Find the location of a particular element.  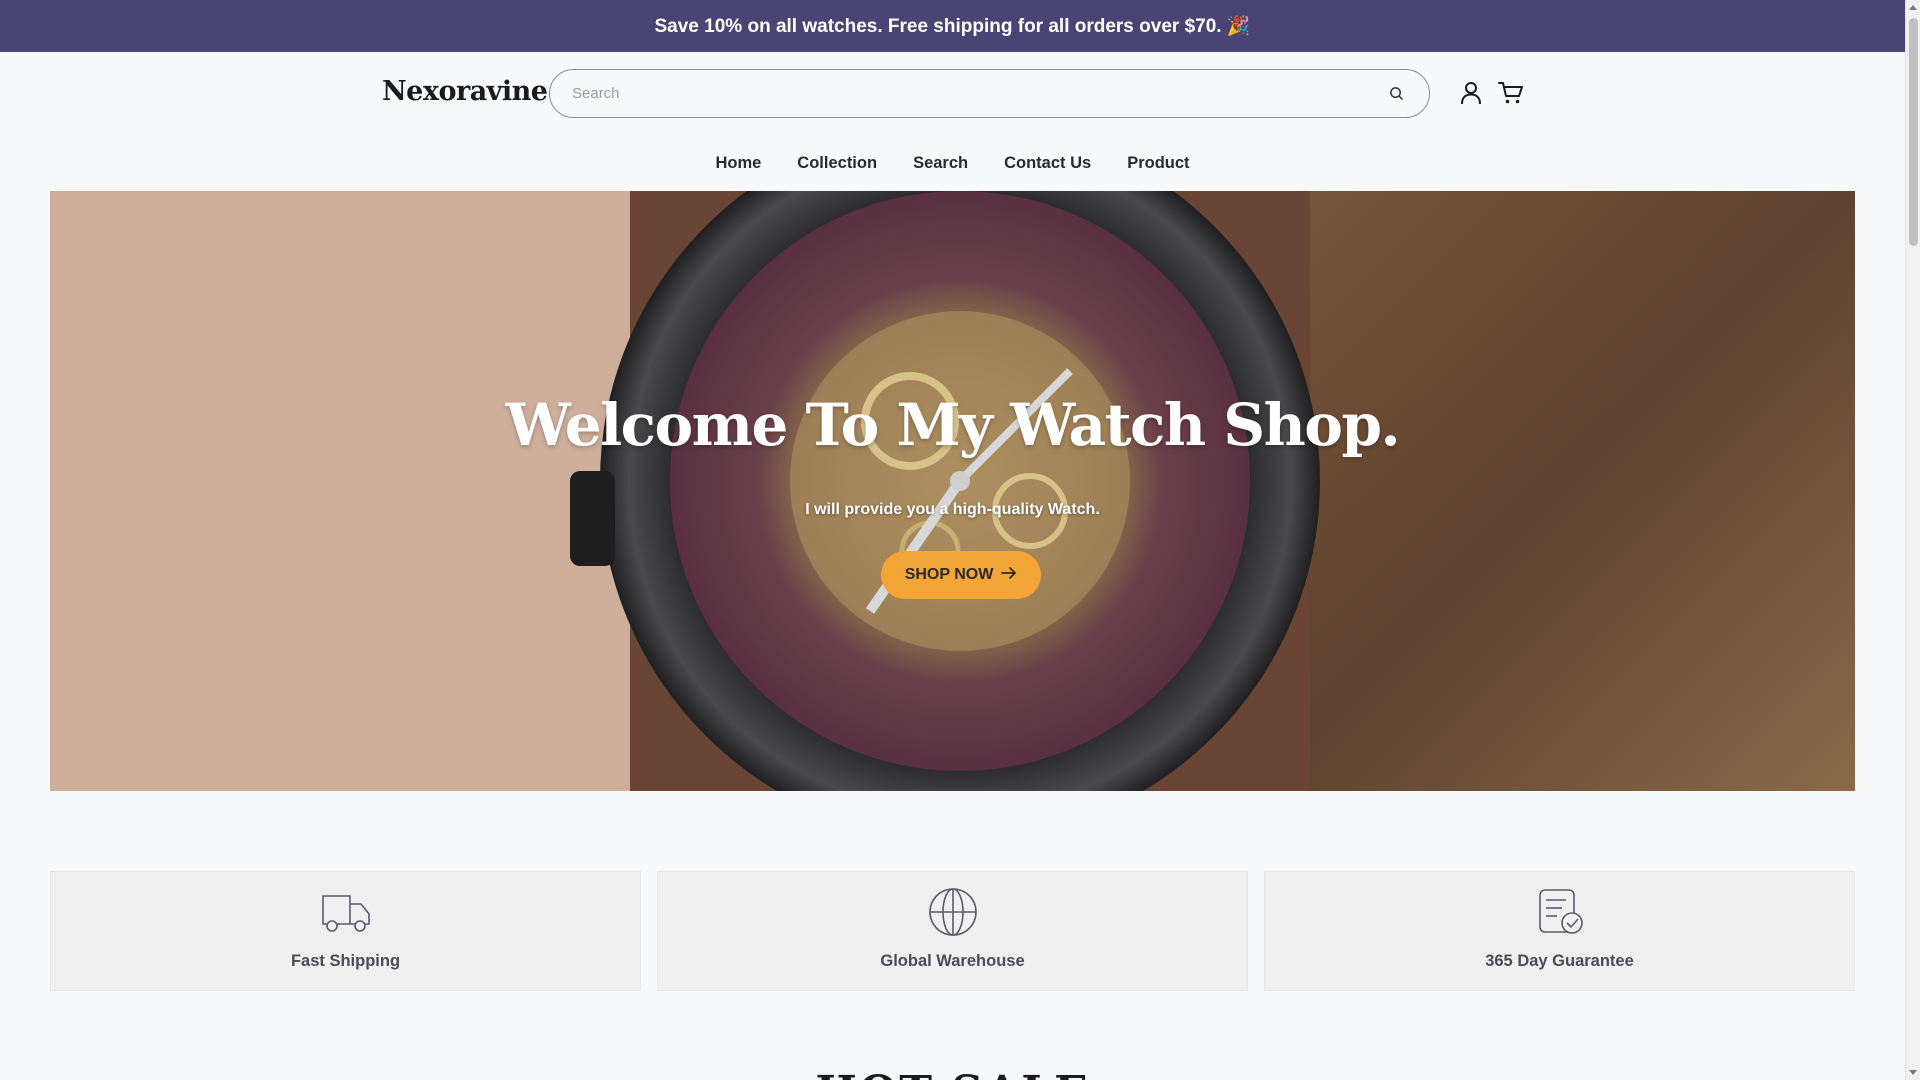

shop-now-button: SHOP NOW is located at coordinates (961, 575).